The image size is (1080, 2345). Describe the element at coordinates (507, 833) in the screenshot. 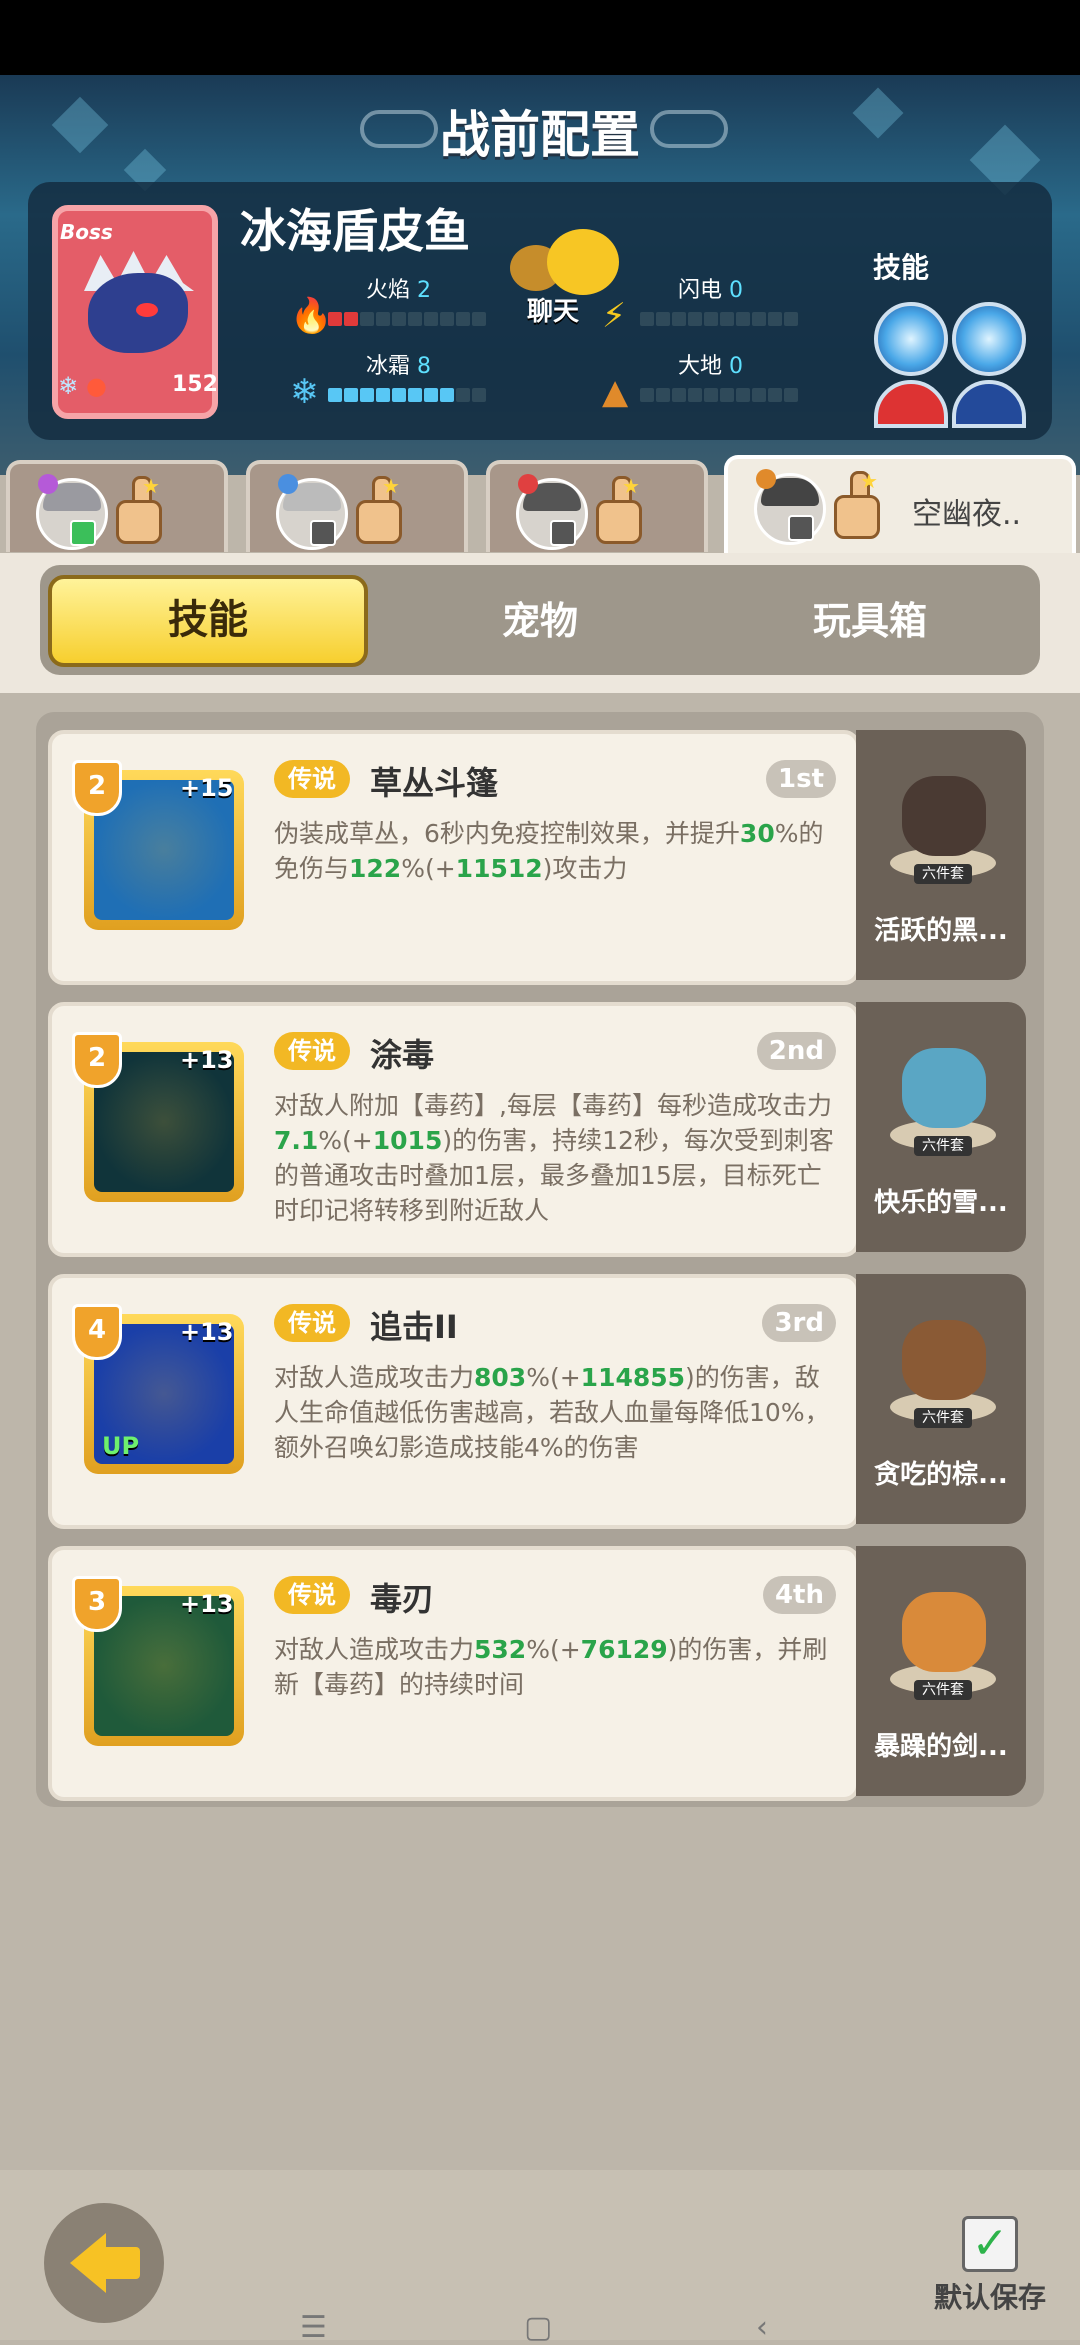

I see `skill-description-text: 伪装成草丛，6秒内免疫控制效果，并提升` at that location.